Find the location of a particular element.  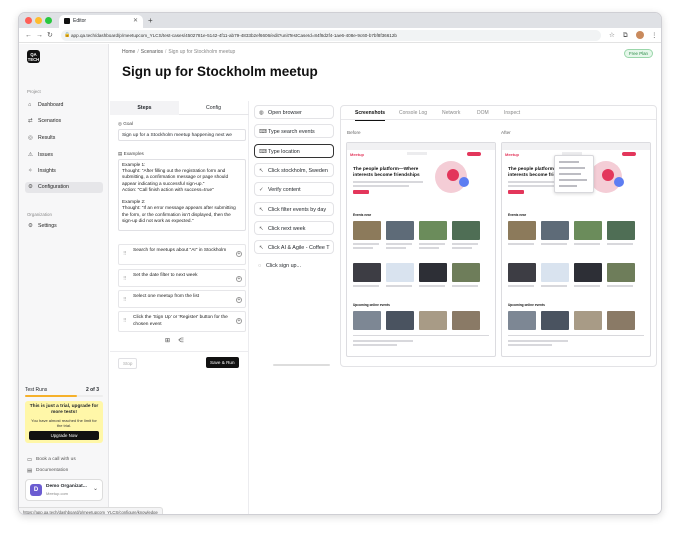

page-title: Sign up for Stockholm meetup is located at coordinates (220, 71).